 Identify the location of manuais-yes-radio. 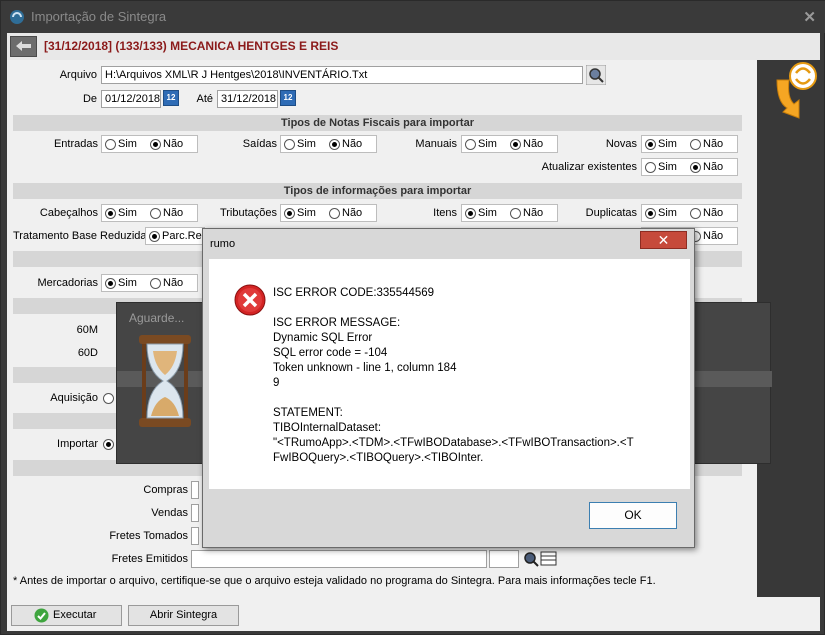
(470, 144).